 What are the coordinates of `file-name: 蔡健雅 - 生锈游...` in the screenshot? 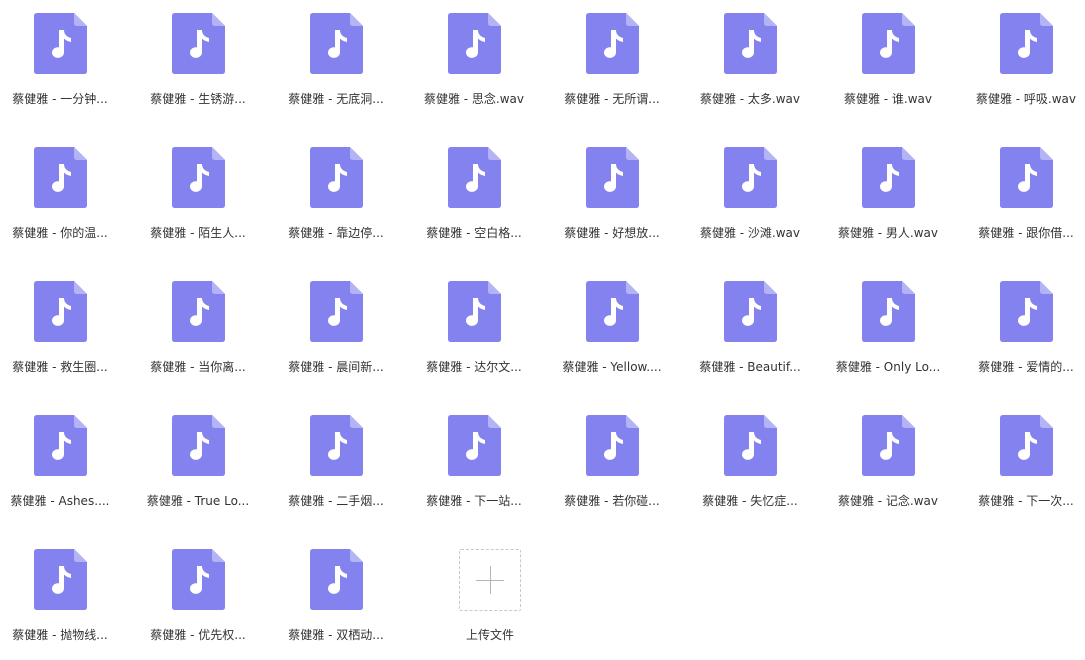 It's located at (198, 99).